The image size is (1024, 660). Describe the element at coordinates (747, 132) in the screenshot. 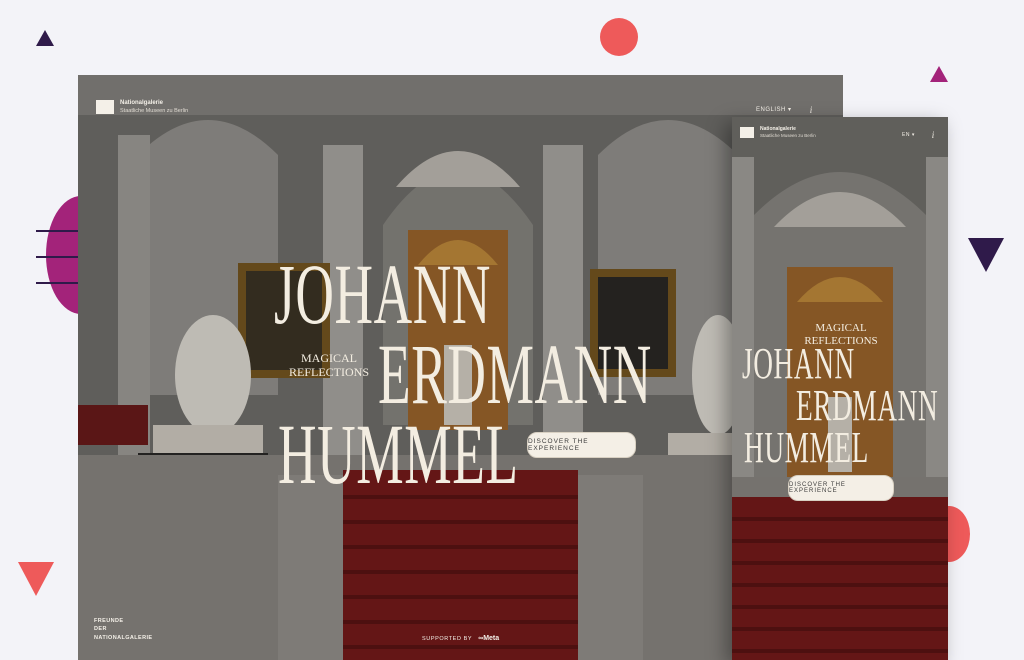

I see `nationalgalerie-logo-icon-mobile` at that location.